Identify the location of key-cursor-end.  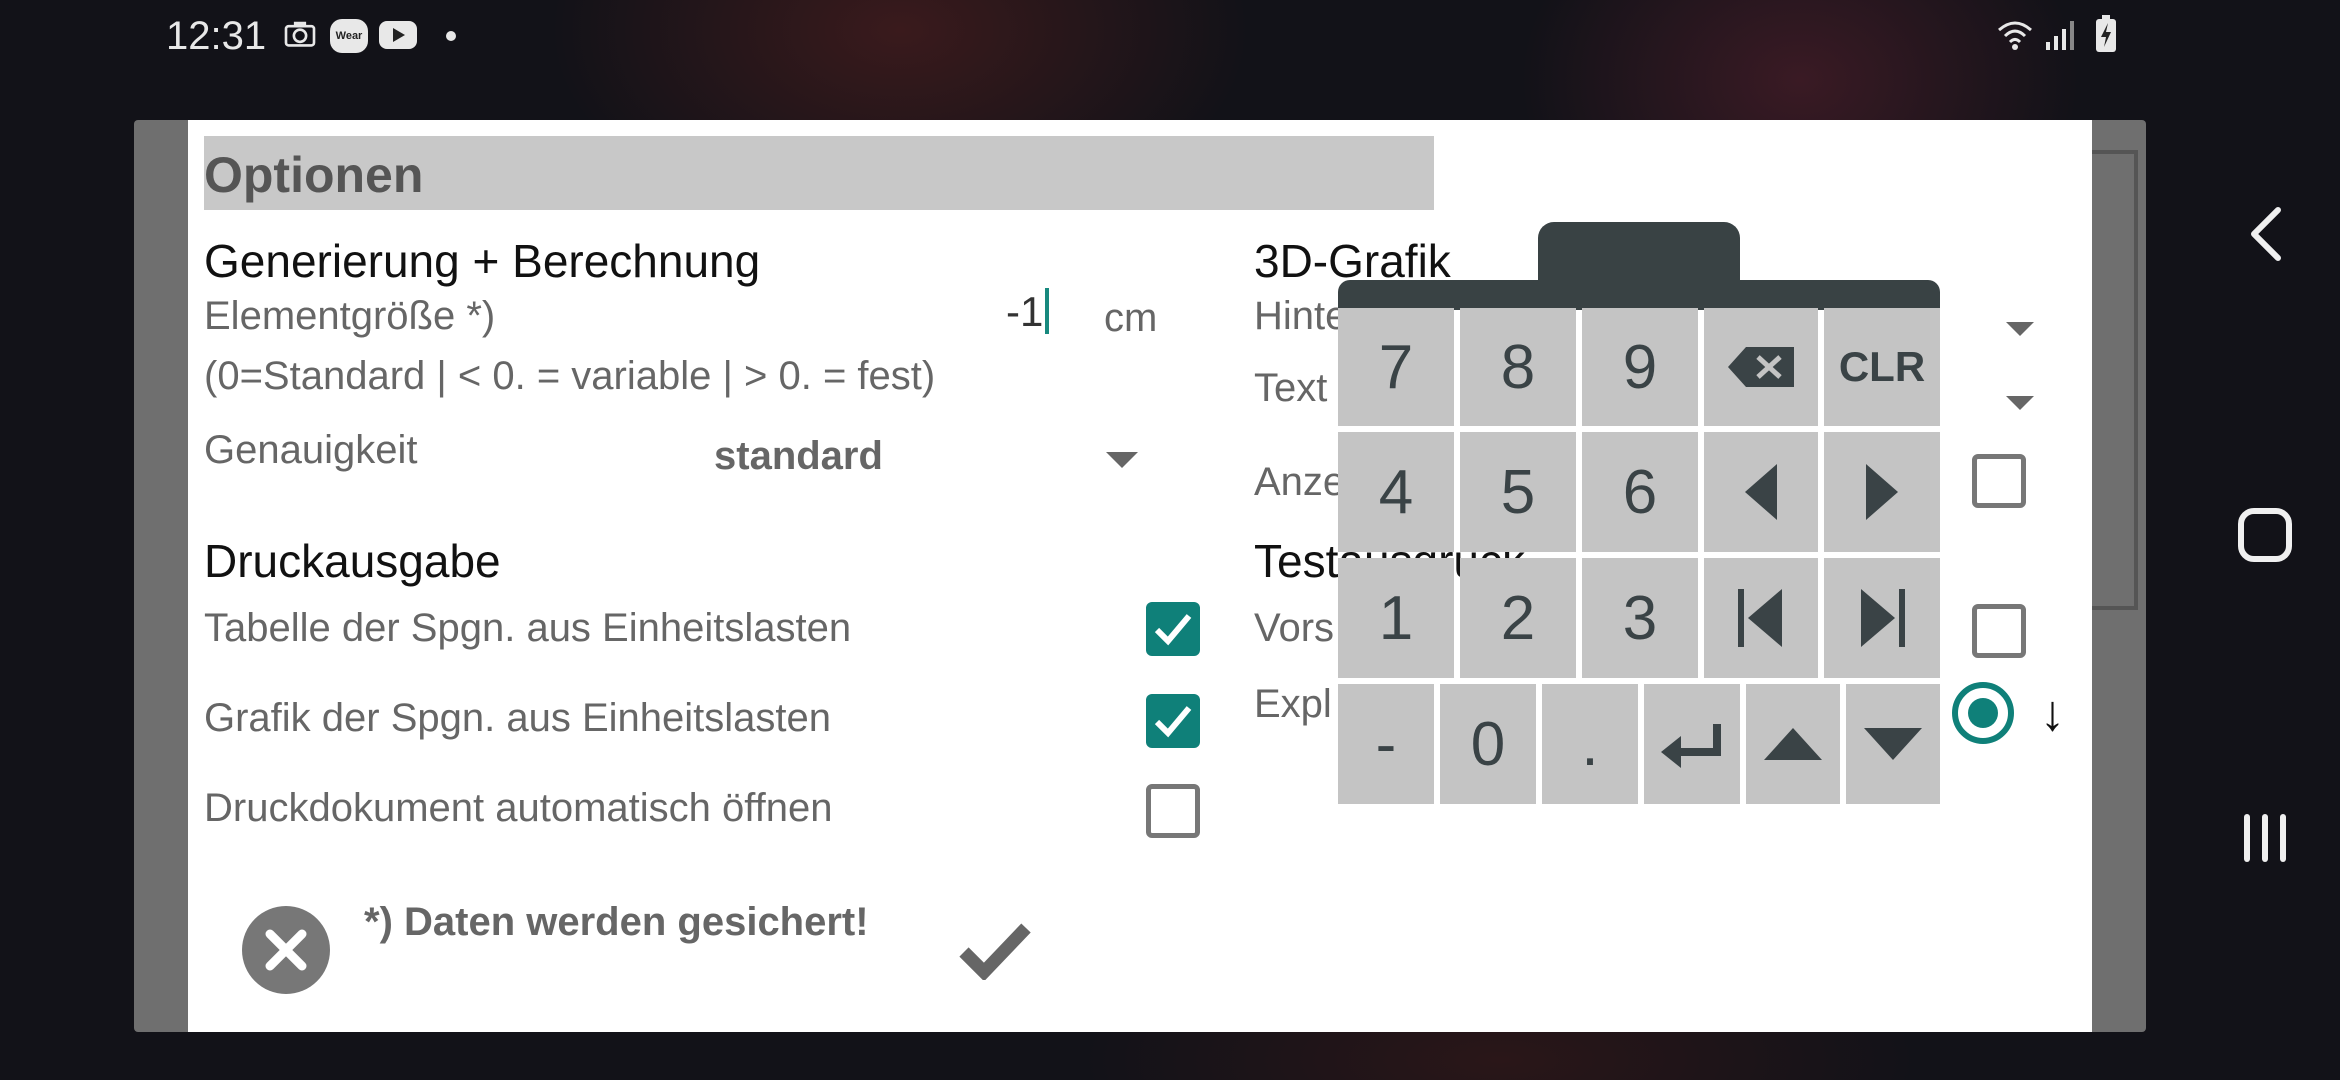
(1882, 618).